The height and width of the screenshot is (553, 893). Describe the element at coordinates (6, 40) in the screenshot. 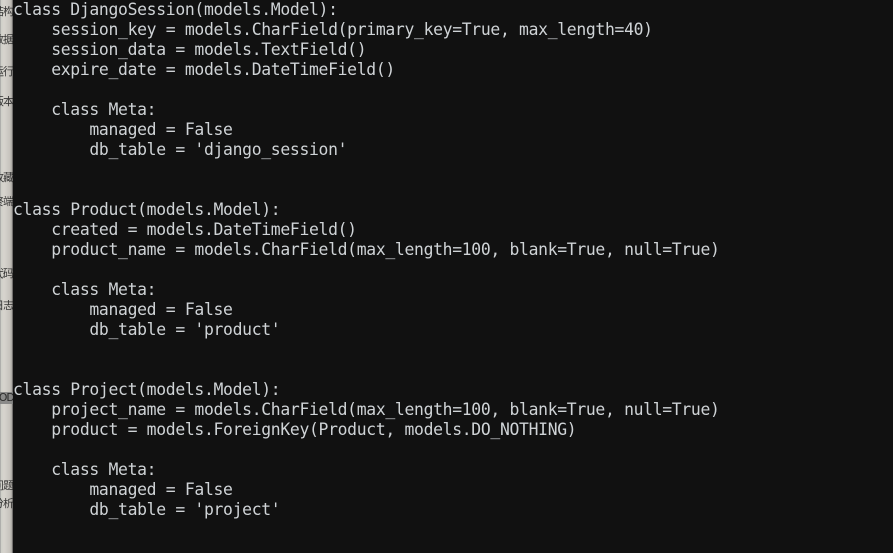

I see `tool-strip-item: 数据库` at that location.